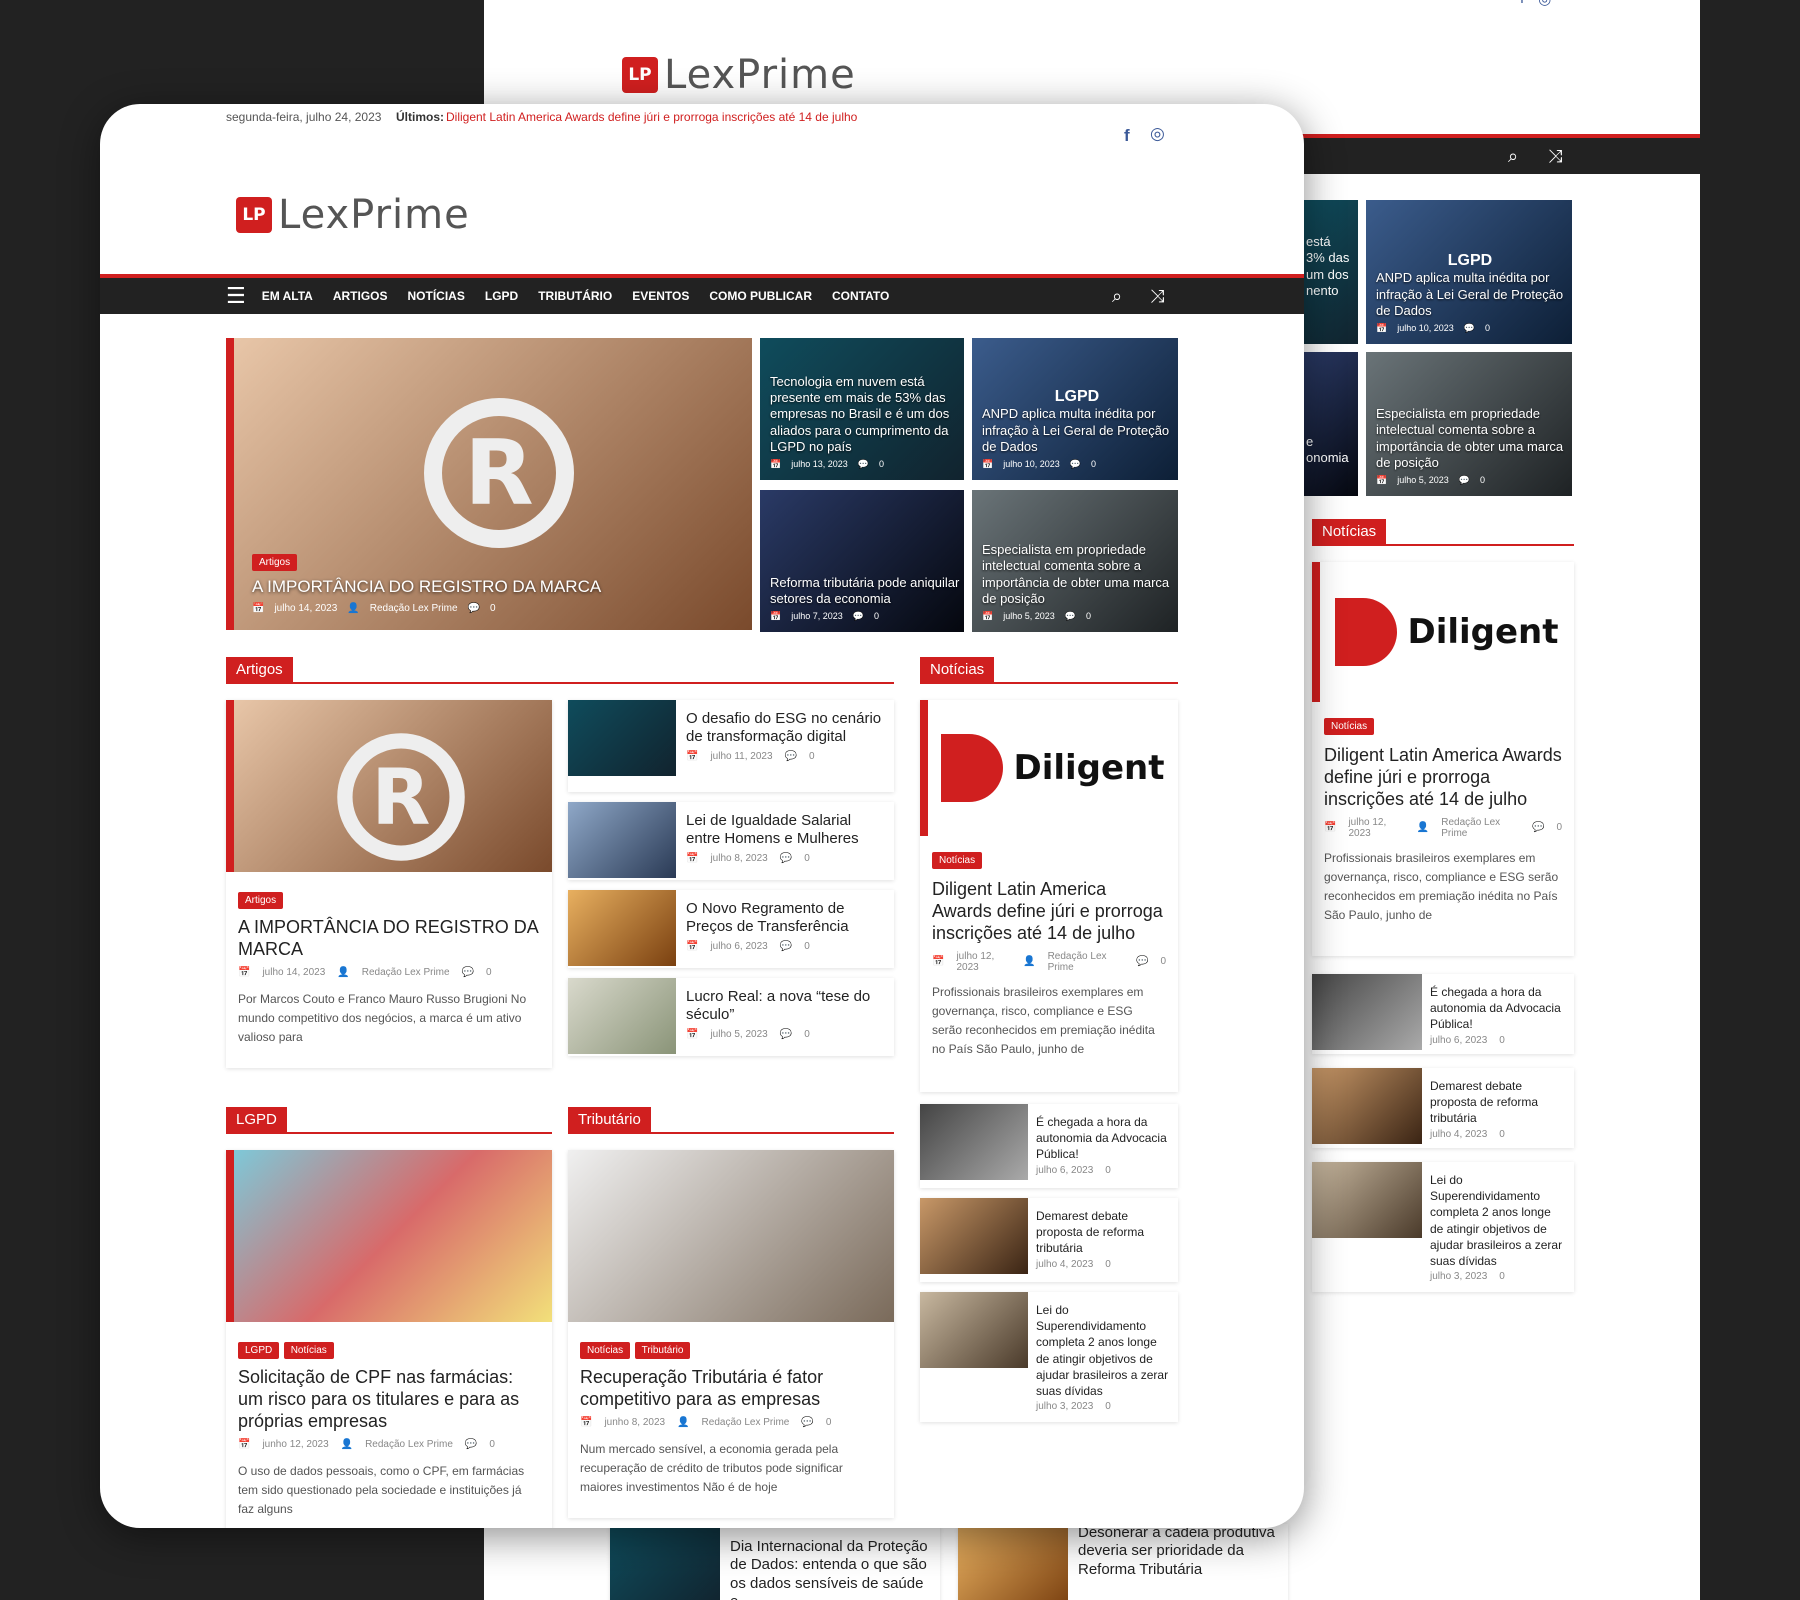 The height and width of the screenshot is (1600, 1800). I want to click on nav-item-em-alta: EM ALTA, so click(287, 296).